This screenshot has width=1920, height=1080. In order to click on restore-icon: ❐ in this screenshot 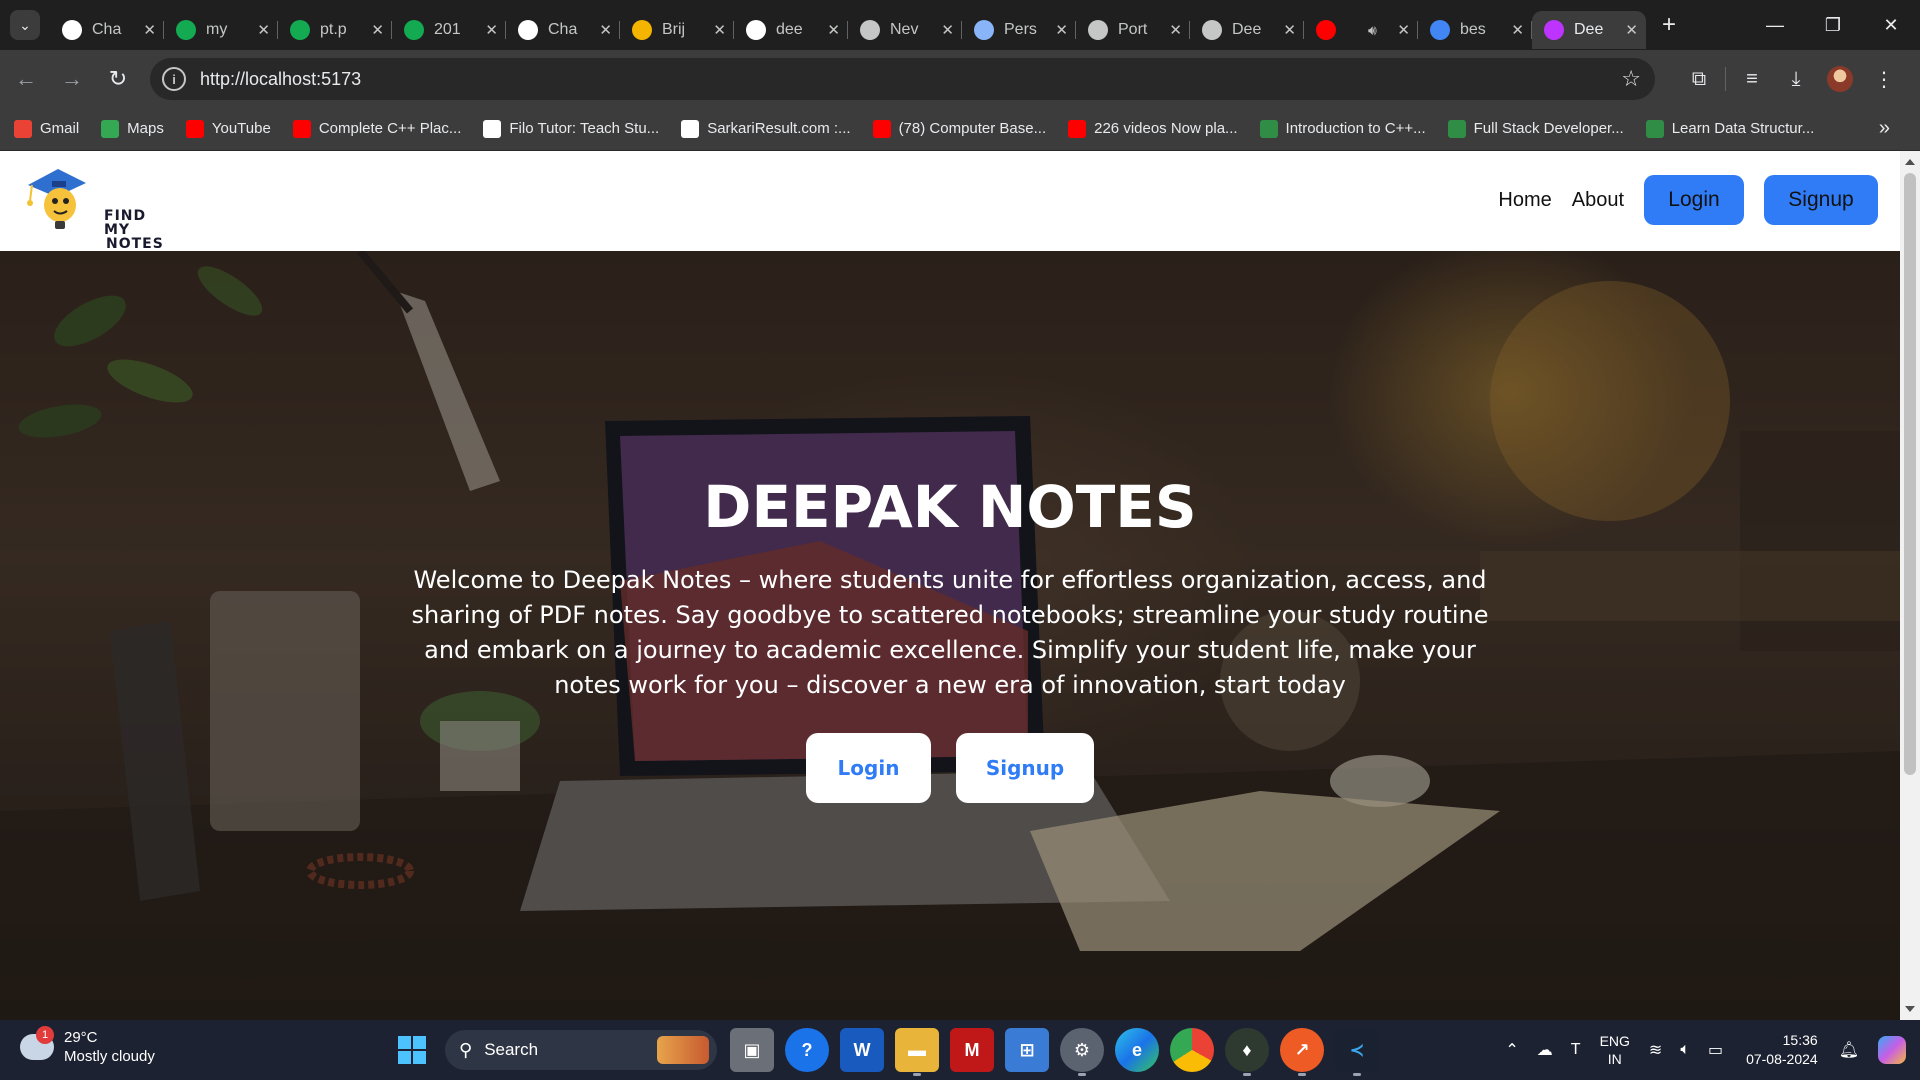, I will do `click(1833, 25)`.